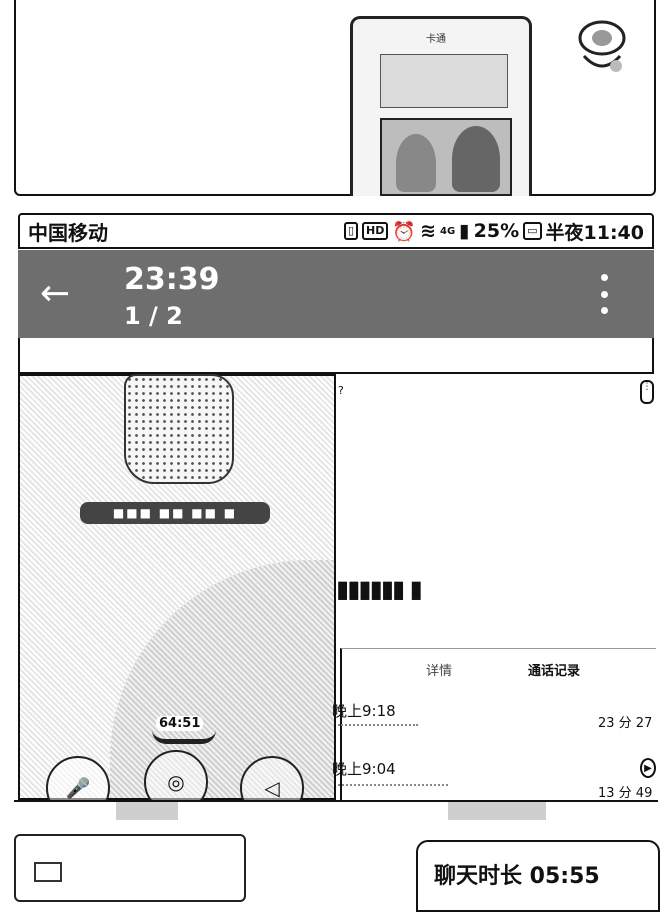 Image resolution: width=672 pixels, height=912 pixels. Describe the element at coordinates (517, 876) in the screenshot. I see `chat-duration: 聊天时长 05:55` at that location.